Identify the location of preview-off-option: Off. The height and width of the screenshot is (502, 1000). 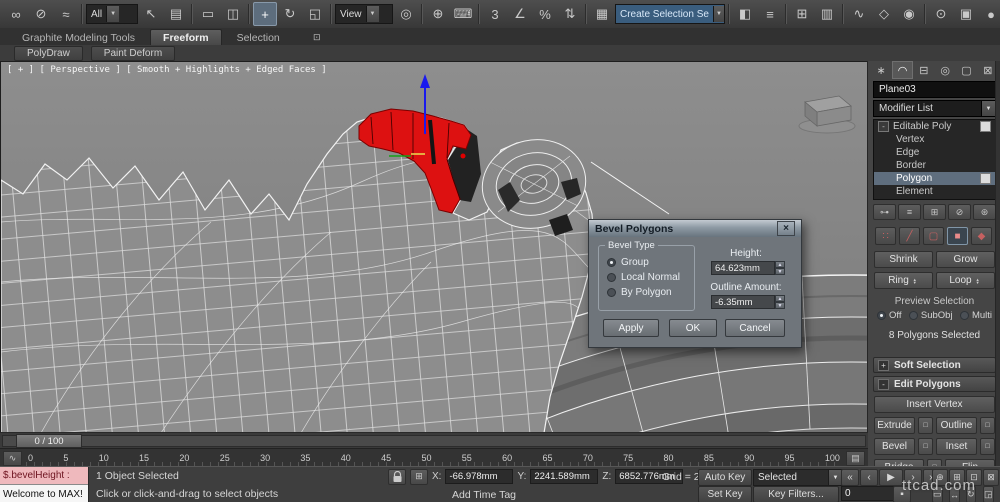
(889, 315).